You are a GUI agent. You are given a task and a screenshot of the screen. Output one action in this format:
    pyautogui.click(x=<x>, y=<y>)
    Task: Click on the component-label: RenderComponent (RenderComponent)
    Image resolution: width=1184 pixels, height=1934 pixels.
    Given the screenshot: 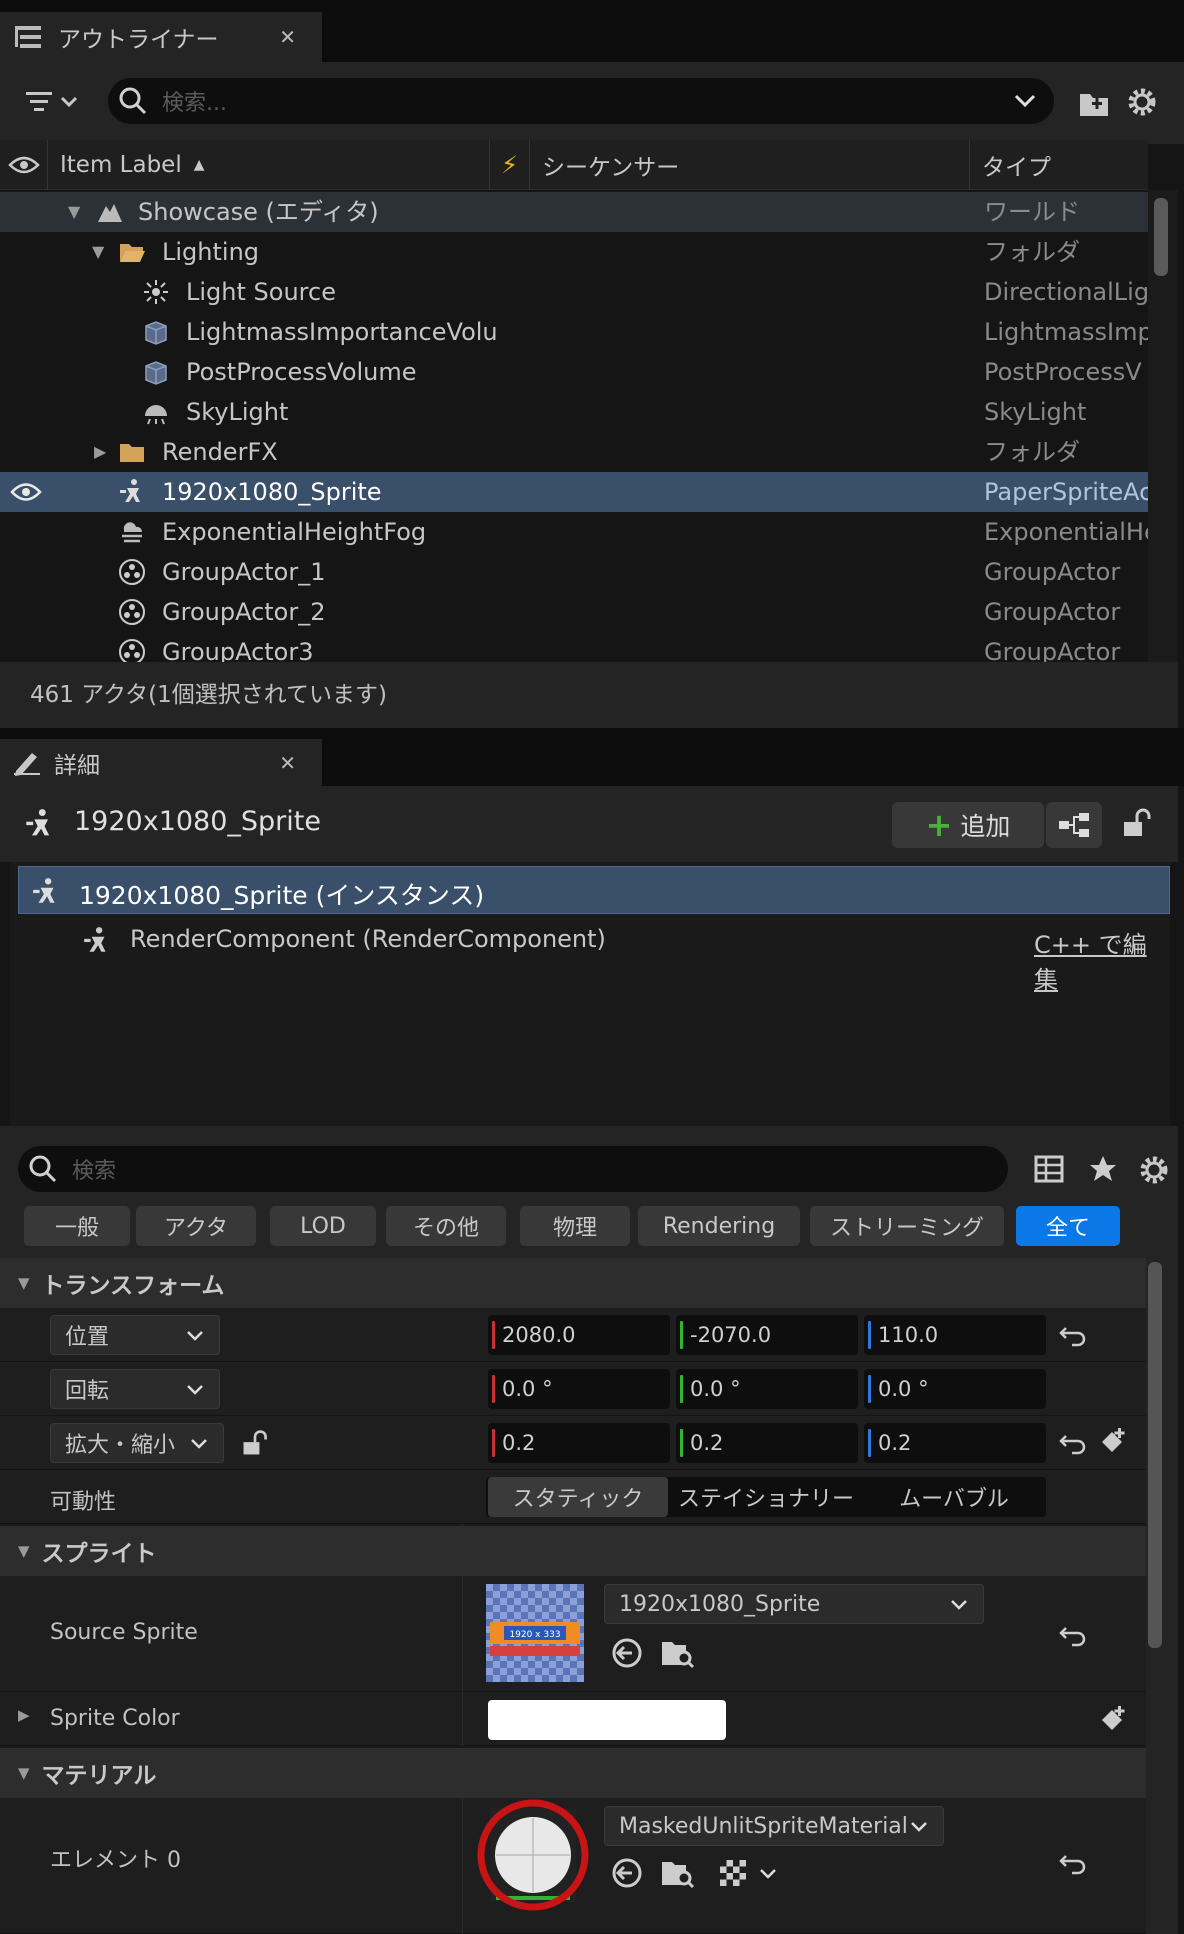 What is the action you would take?
    pyautogui.click(x=368, y=939)
    